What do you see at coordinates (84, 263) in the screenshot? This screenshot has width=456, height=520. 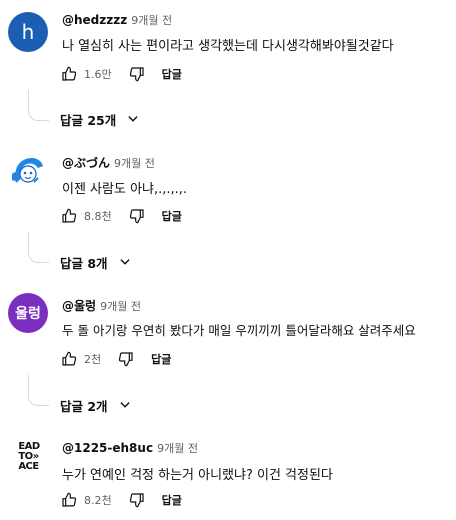 I see `replies-count: 답글 8개` at bounding box center [84, 263].